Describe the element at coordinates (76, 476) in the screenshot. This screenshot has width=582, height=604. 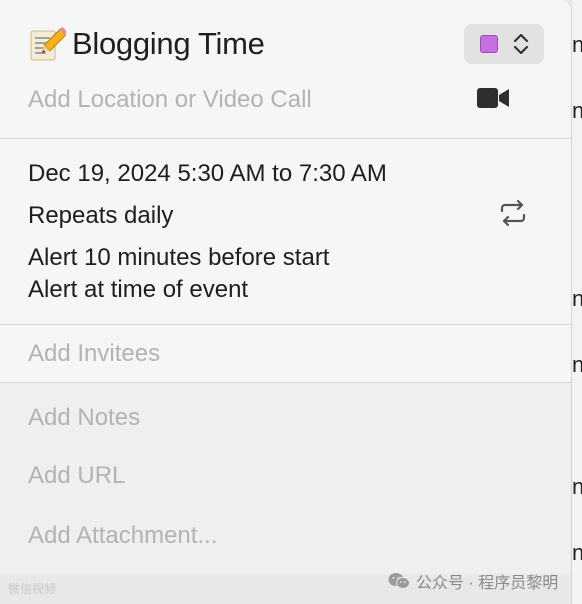
I see `url-input: Add URL` at that location.